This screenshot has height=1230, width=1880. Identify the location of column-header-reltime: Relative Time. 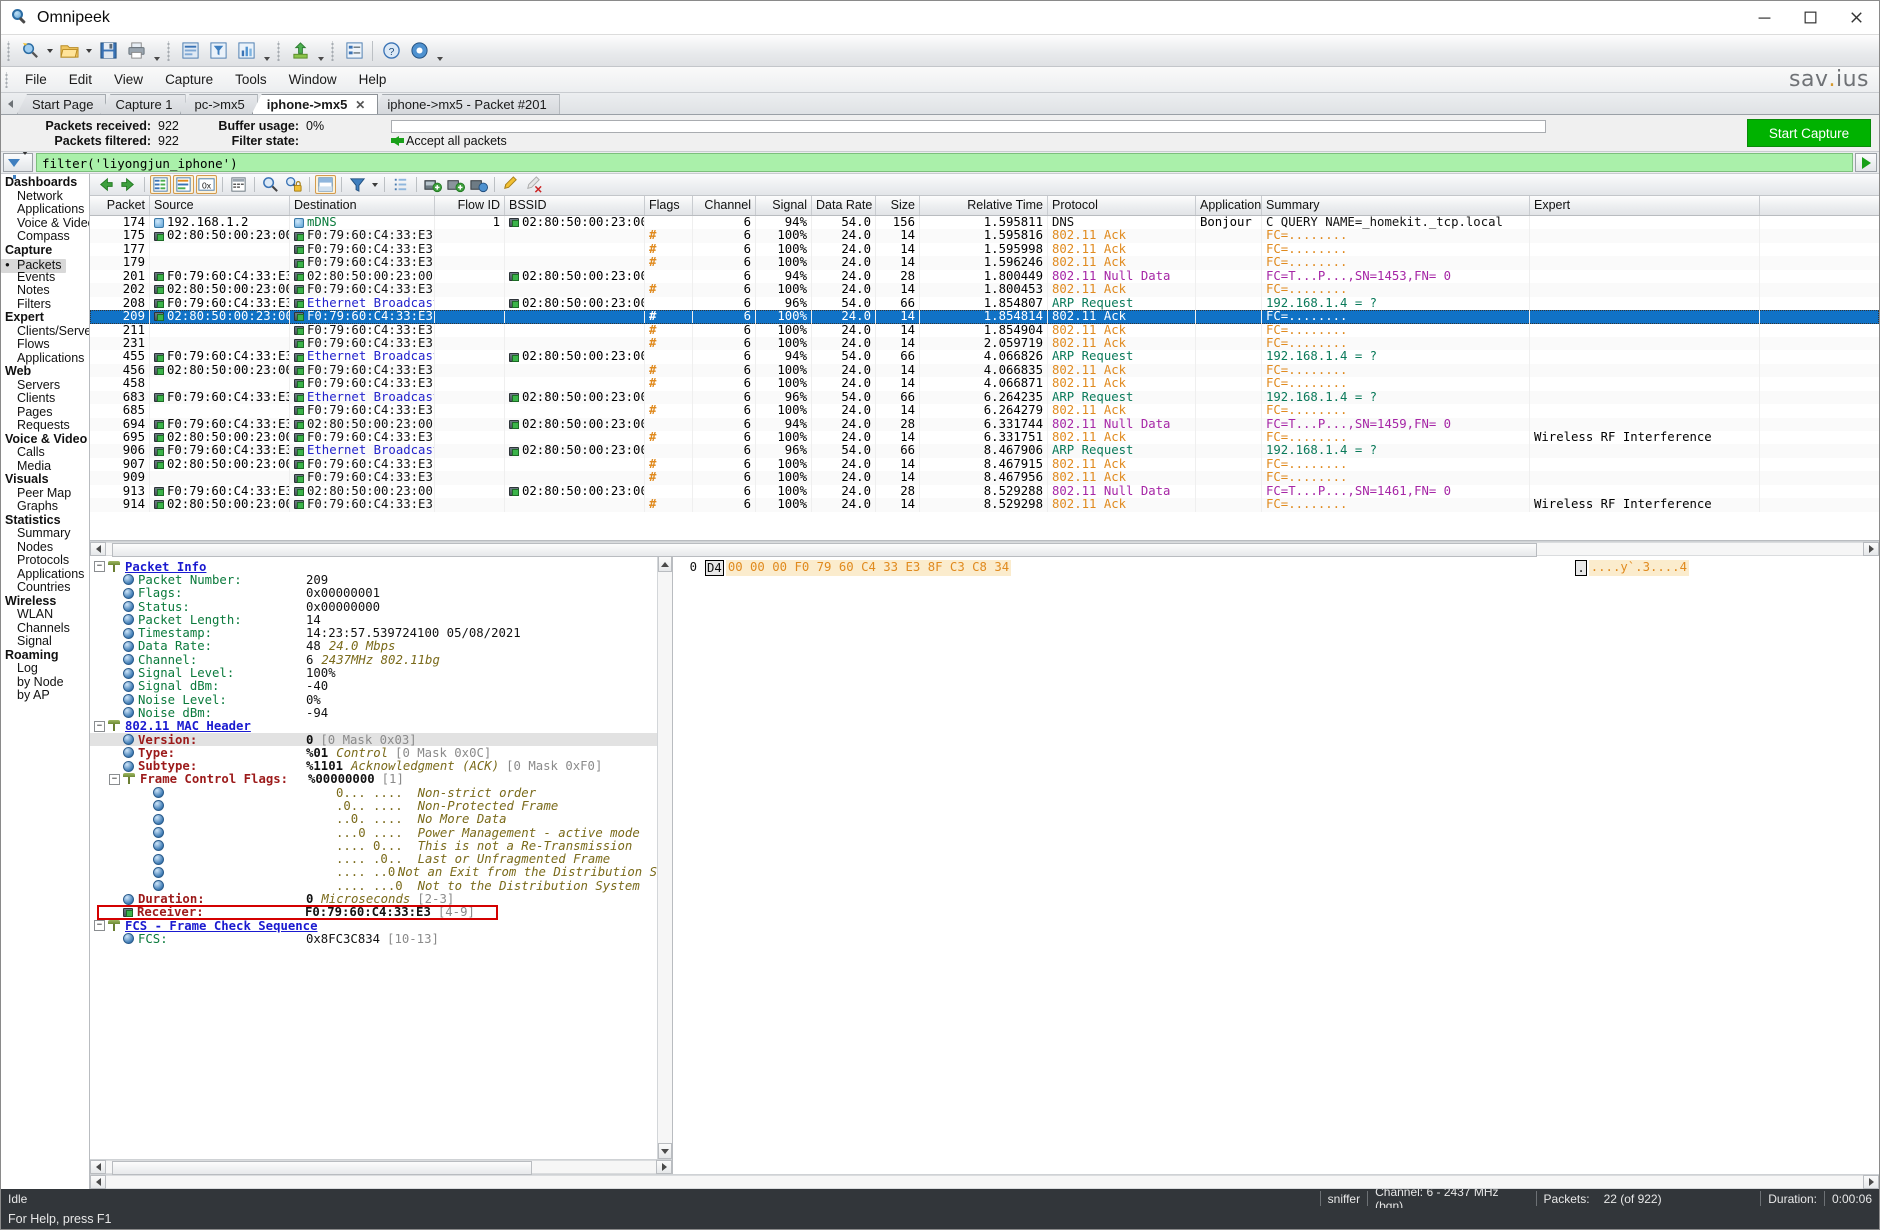
(984, 205).